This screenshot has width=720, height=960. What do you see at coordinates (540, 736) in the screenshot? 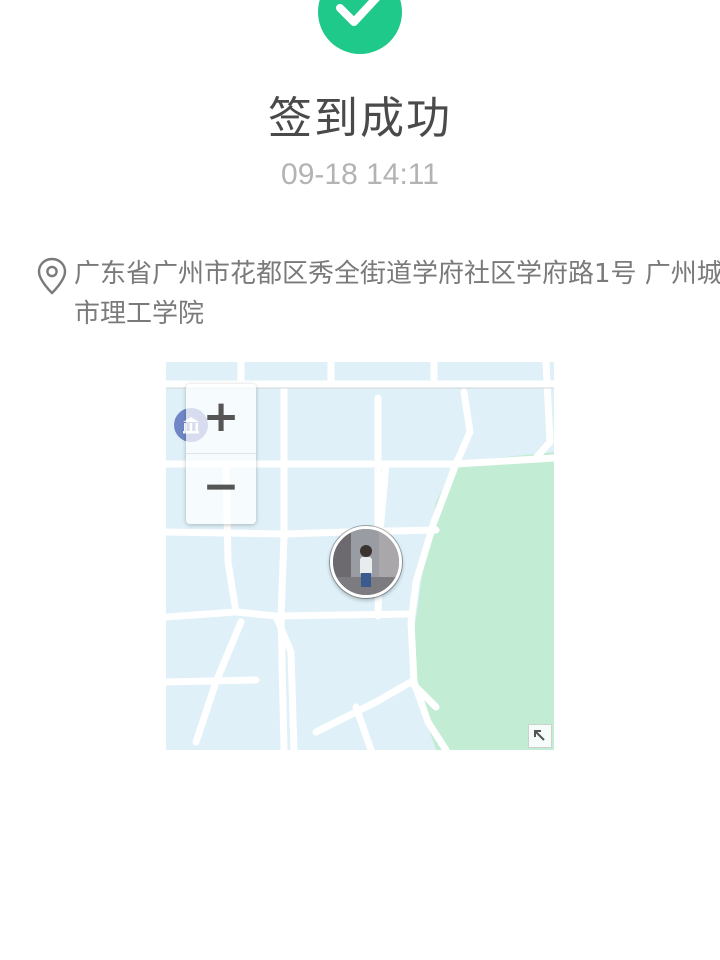
I see `expand-arrow-icon` at bounding box center [540, 736].